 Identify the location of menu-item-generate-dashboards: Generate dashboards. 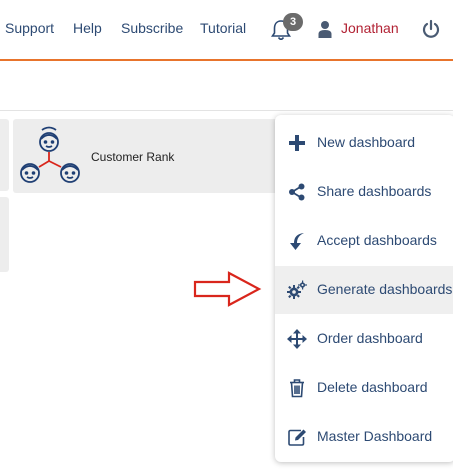
(364, 290).